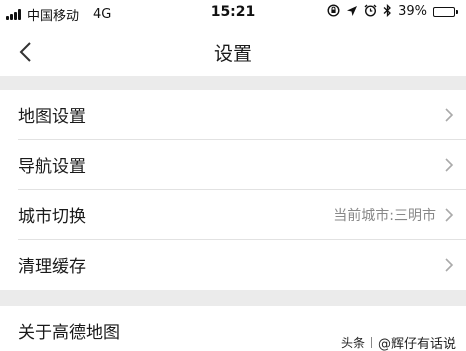  What do you see at coordinates (233, 215) in the screenshot?
I see `settings-item-city: 城市切换 当前城市:三明市` at bounding box center [233, 215].